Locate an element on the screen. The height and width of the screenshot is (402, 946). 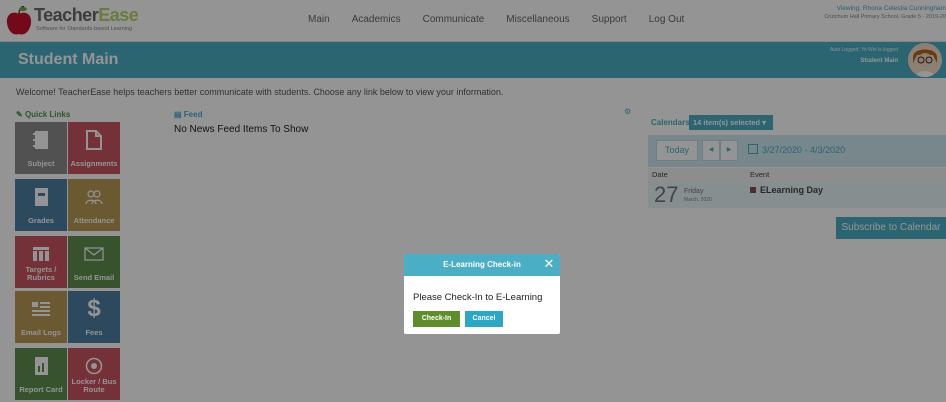
check-in-button: Check-In is located at coordinates (436, 319).